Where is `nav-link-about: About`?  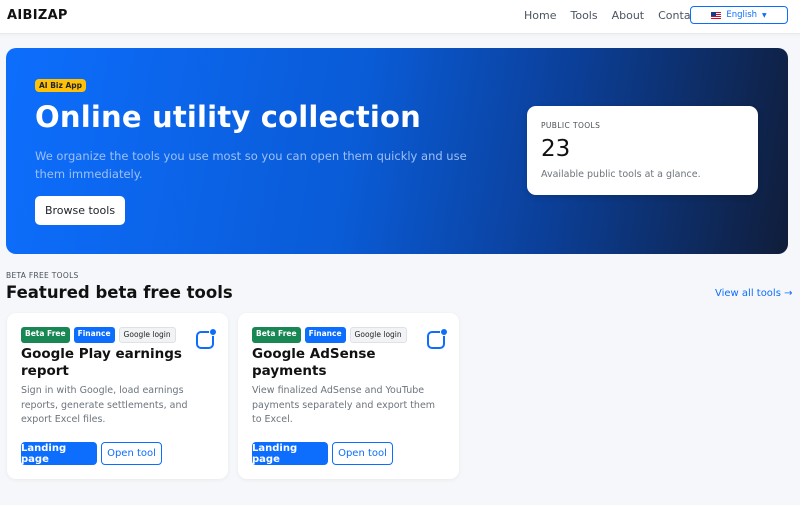
nav-link-about: About is located at coordinates (628, 15).